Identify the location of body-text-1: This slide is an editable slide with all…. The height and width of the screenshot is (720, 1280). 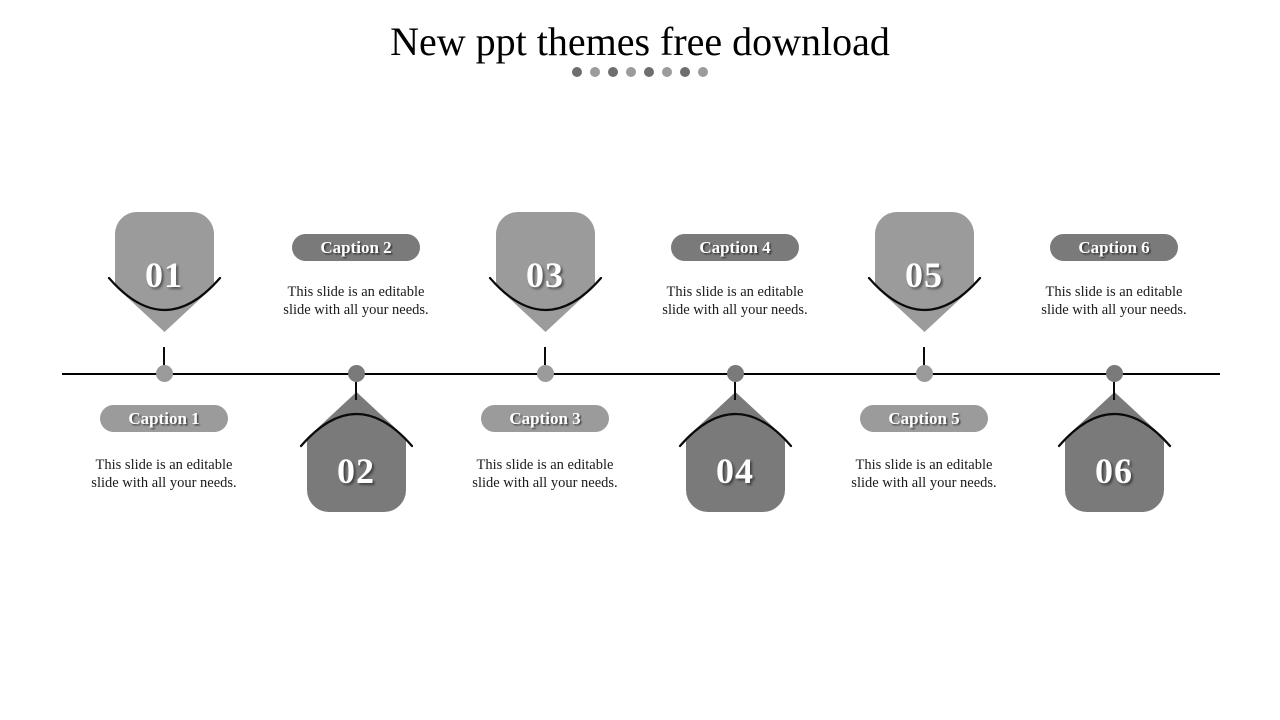
(164, 474).